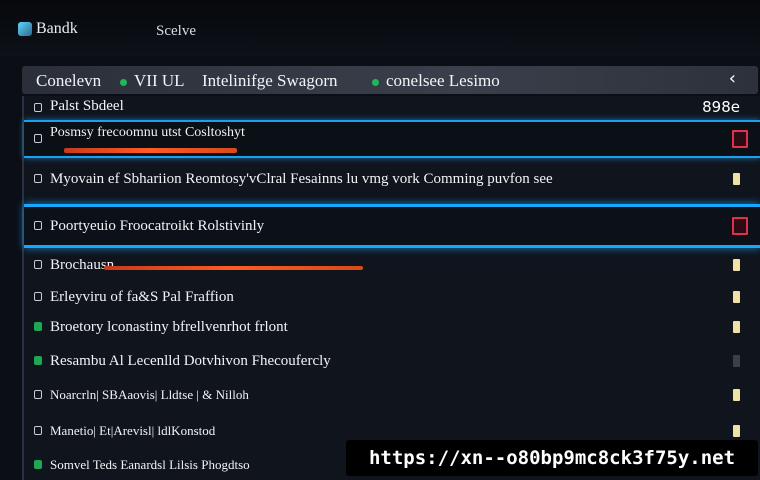  I want to click on brand: Bandk, so click(48, 29).